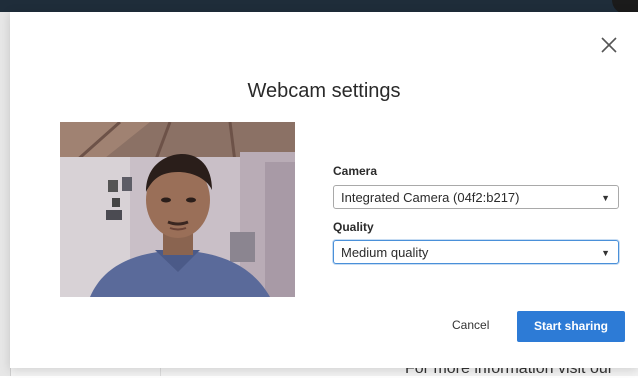  I want to click on close-icon, so click(609, 45).